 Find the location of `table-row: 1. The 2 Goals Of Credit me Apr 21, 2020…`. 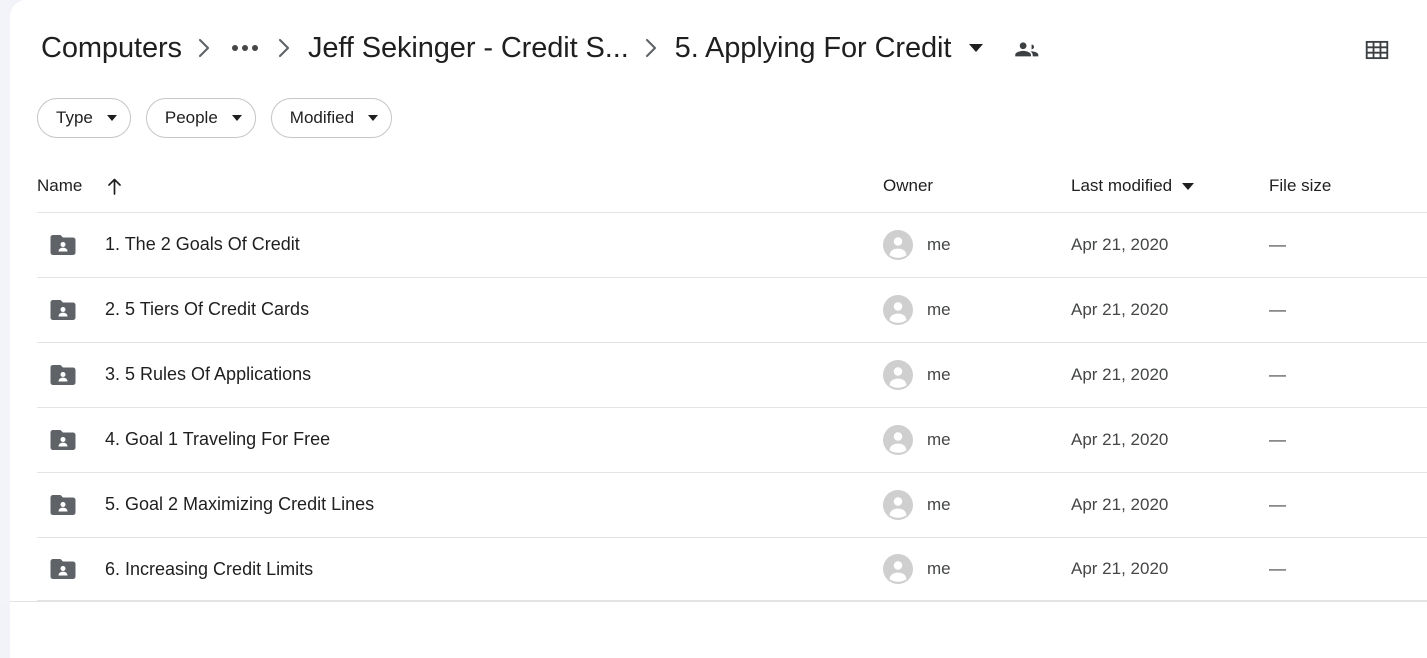

table-row: 1. The 2 Goals Of Credit me Apr 21, 2020… is located at coordinates (718, 244).